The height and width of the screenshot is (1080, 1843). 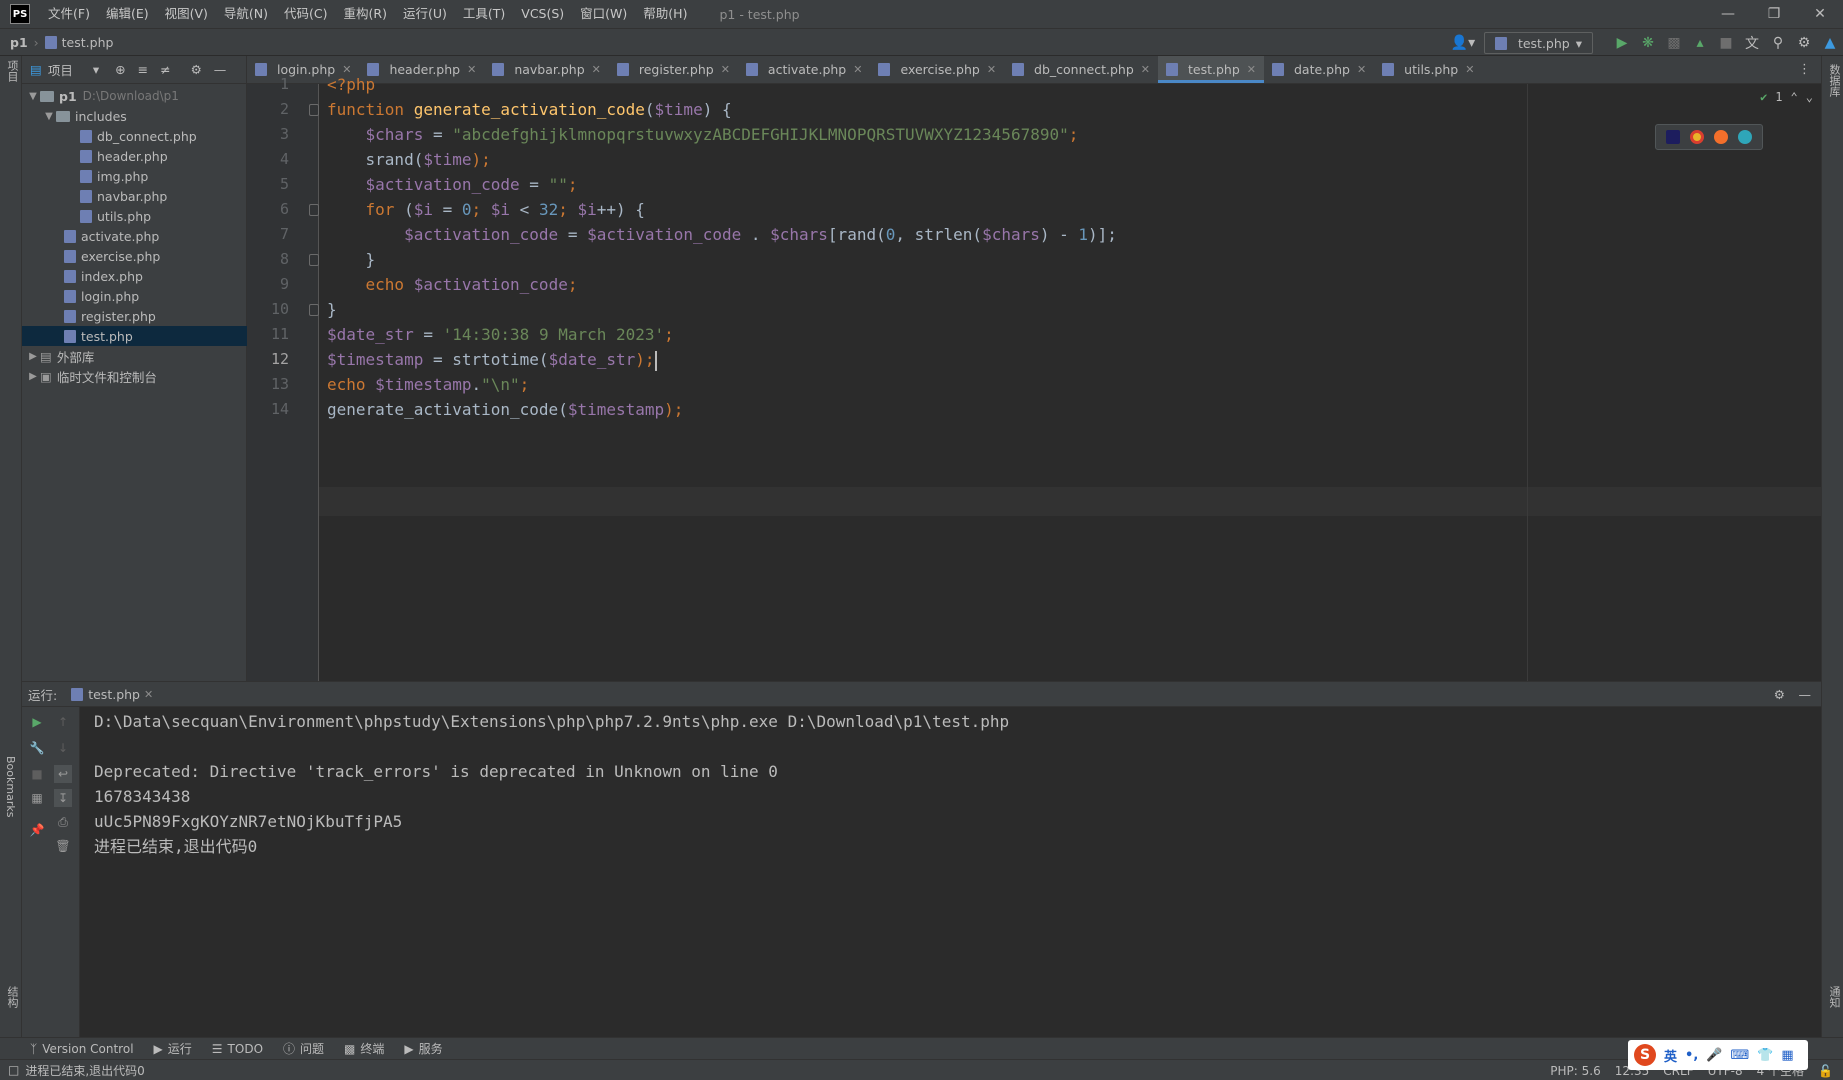 I want to click on php-language-level: PHP: 5.6, so click(x=1575, y=1071).